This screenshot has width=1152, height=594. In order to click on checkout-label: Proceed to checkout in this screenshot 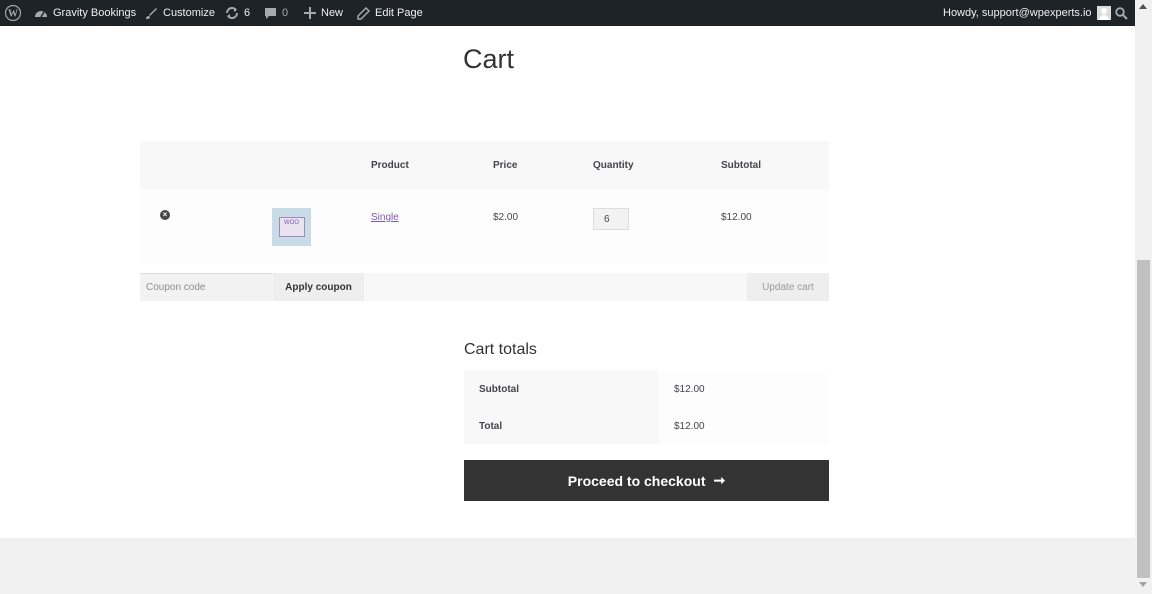, I will do `click(636, 480)`.